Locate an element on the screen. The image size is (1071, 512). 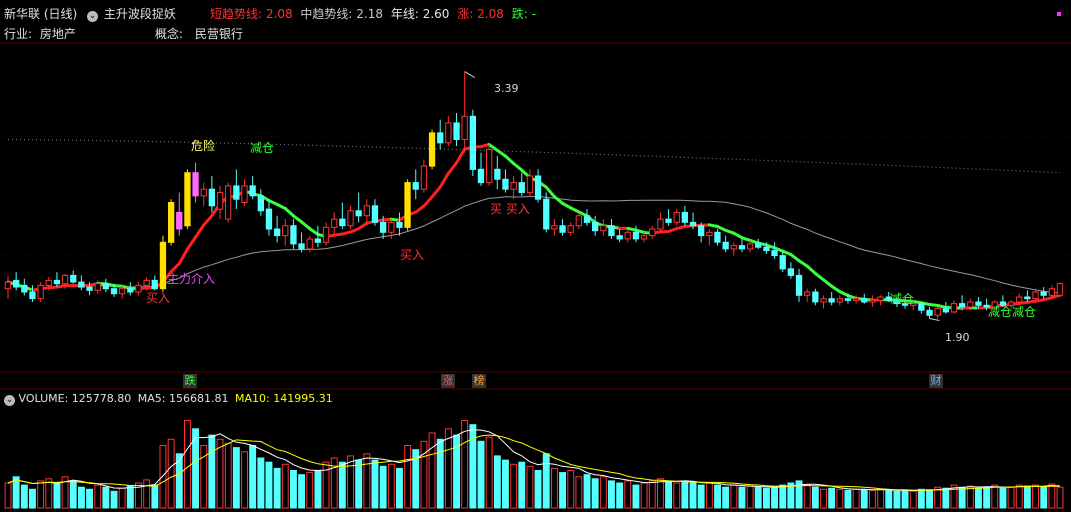
signal-buy-2: 买入 is located at coordinates (412, 255).